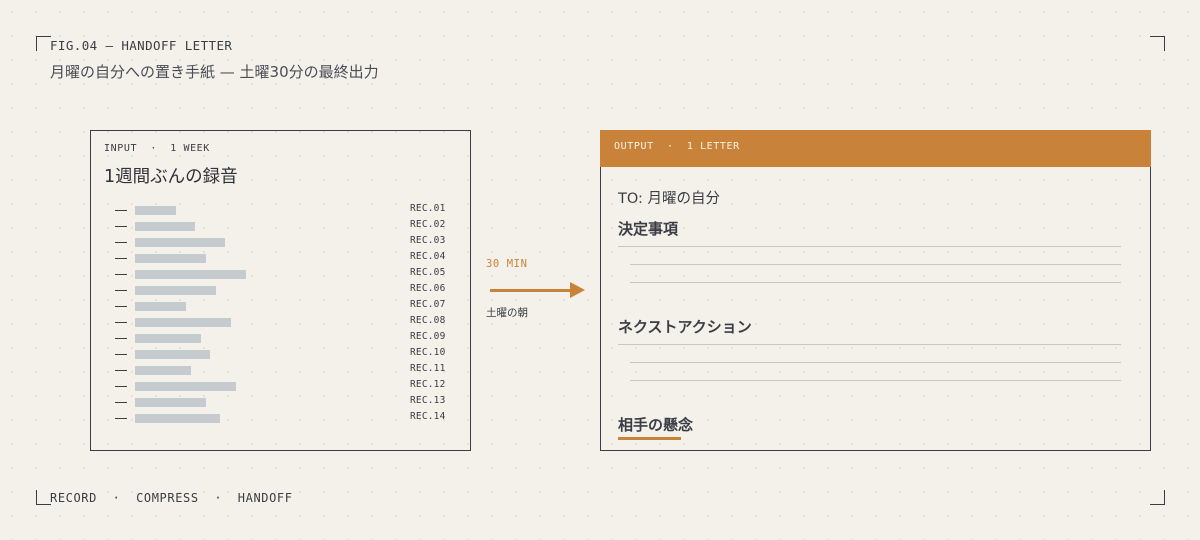  I want to click on letter-recipient: TO: 月曜の自分, so click(669, 199).